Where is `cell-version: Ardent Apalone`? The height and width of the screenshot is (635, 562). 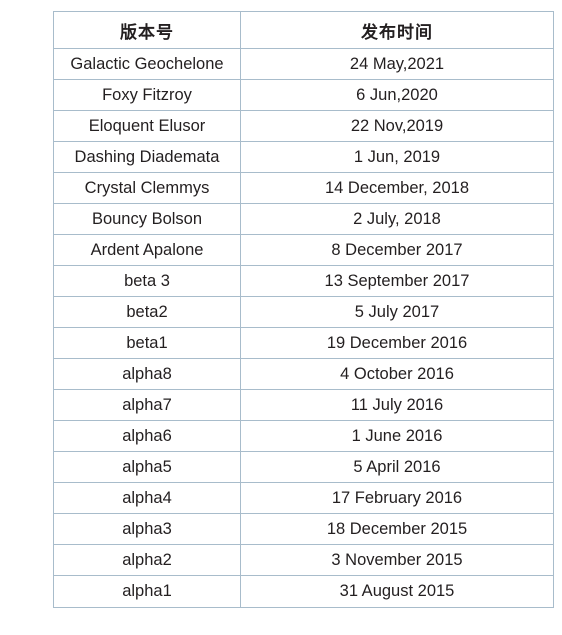
cell-version: Ardent Apalone is located at coordinates (147, 250).